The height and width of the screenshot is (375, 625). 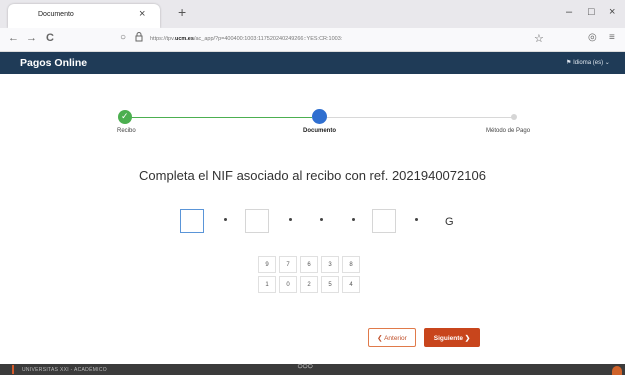 What do you see at coordinates (13, 38) in the screenshot?
I see `back-icon: ←` at bounding box center [13, 38].